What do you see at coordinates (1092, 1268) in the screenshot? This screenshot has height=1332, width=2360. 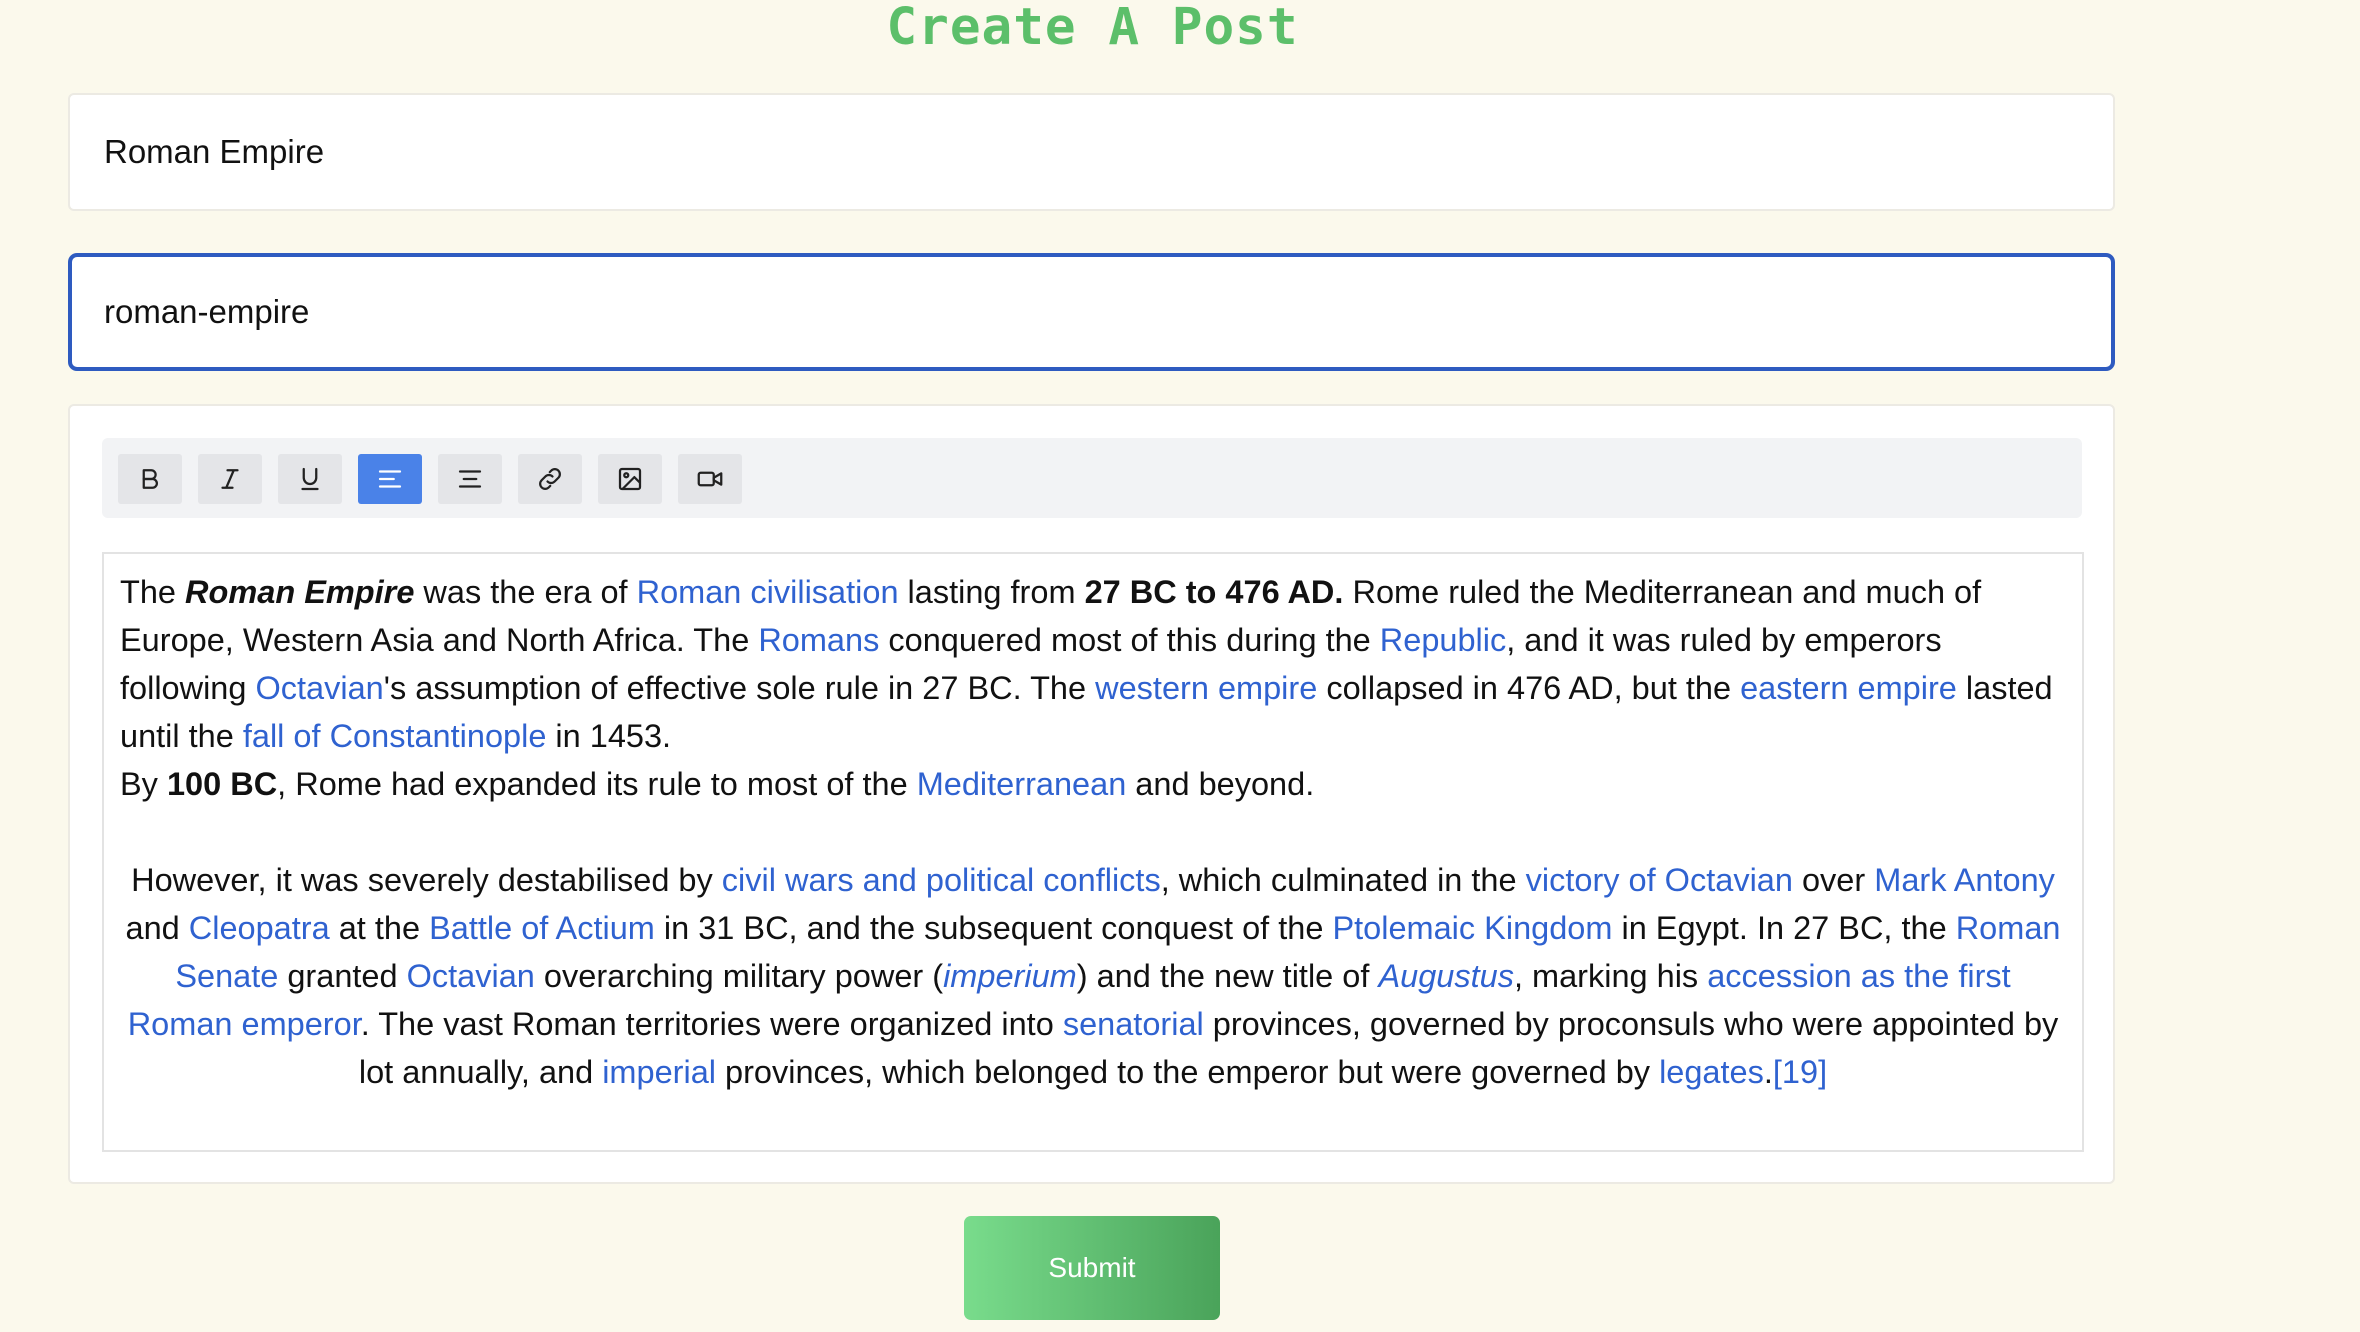 I see `submit-button: Submit` at bounding box center [1092, 1268].